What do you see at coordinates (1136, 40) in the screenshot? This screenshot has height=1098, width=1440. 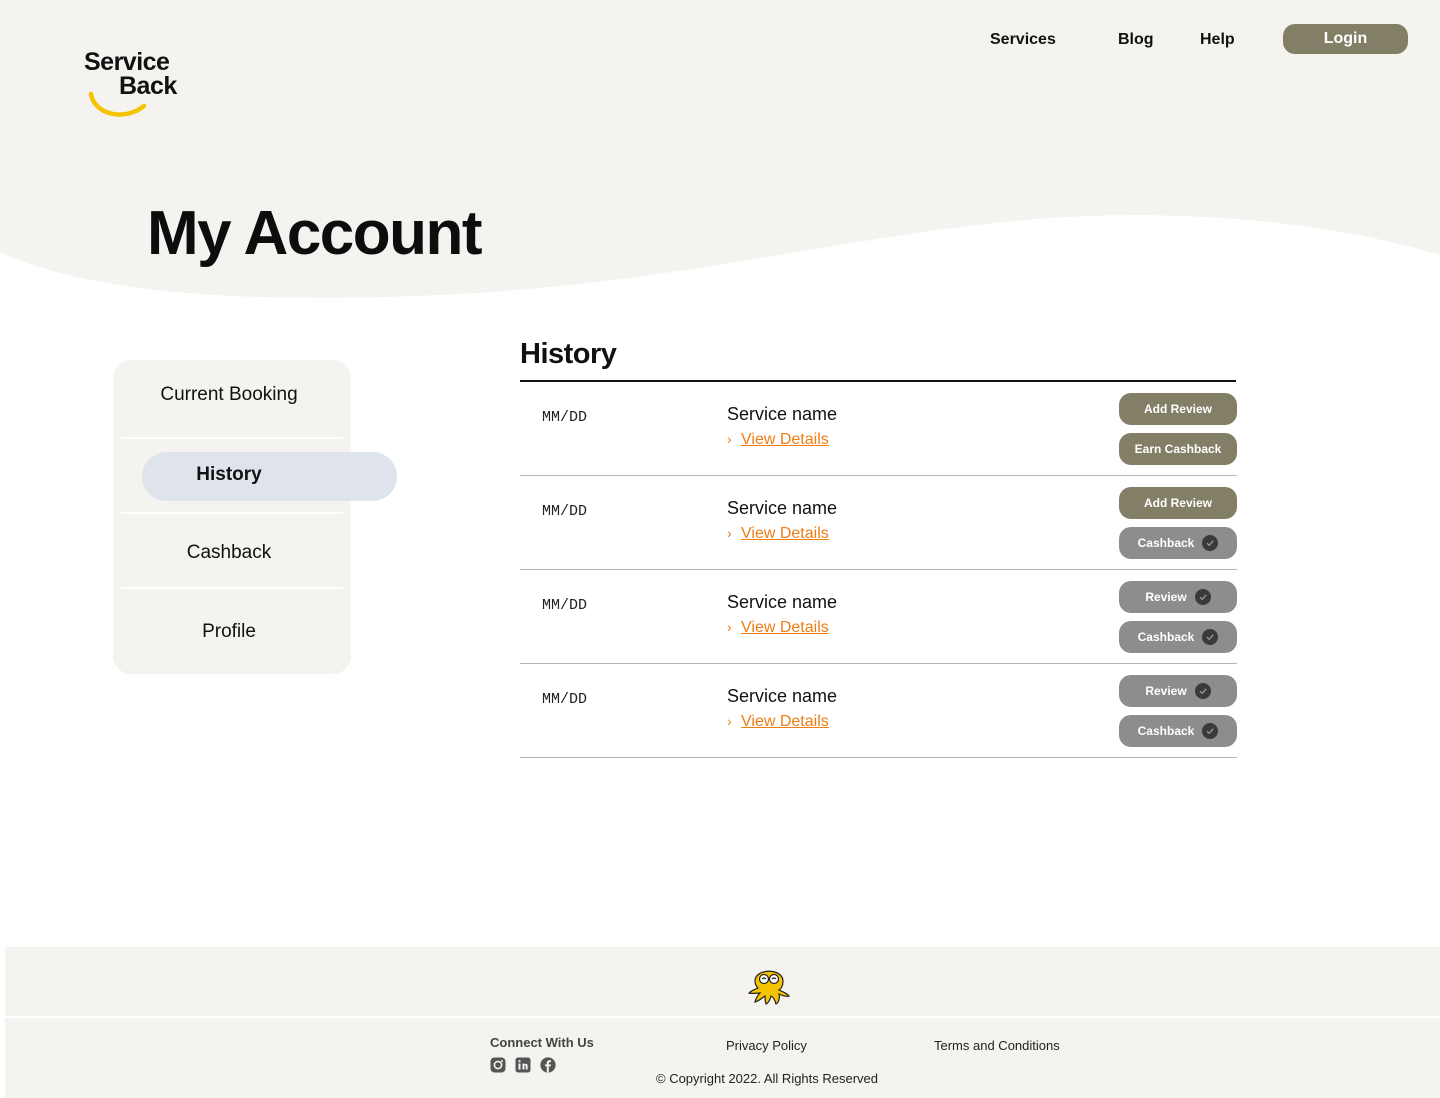 I see `nav-blog: Blog` at bounding box center [1136, 40].